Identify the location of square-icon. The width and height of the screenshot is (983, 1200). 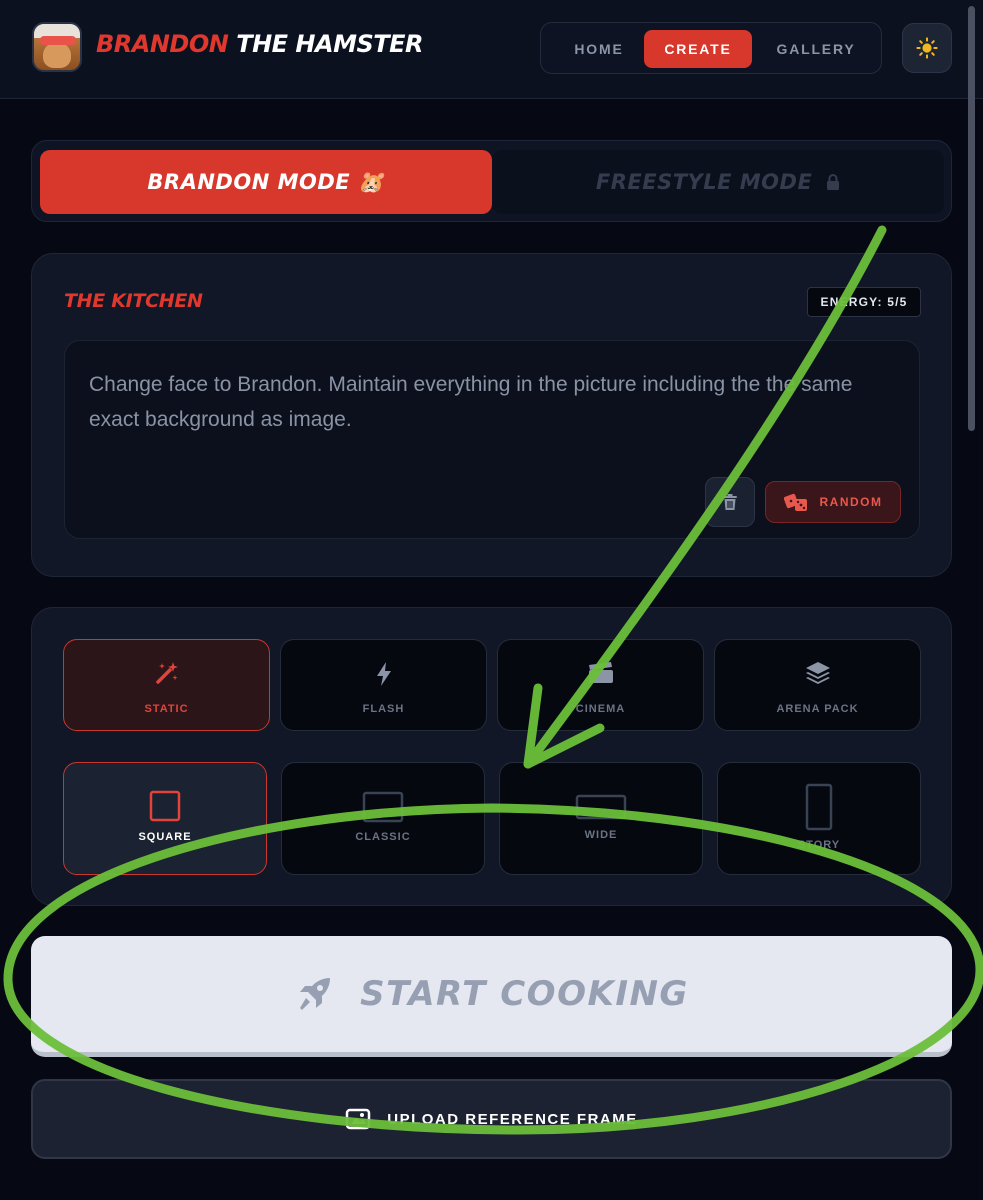
(165, 806).